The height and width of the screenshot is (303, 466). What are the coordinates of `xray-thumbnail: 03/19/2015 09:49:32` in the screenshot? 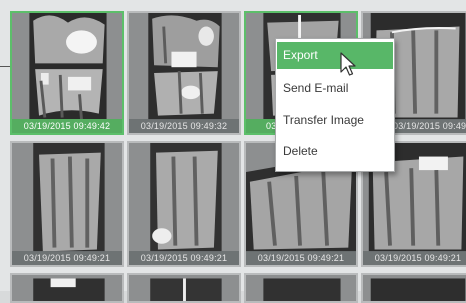 It's located at (184, 73).